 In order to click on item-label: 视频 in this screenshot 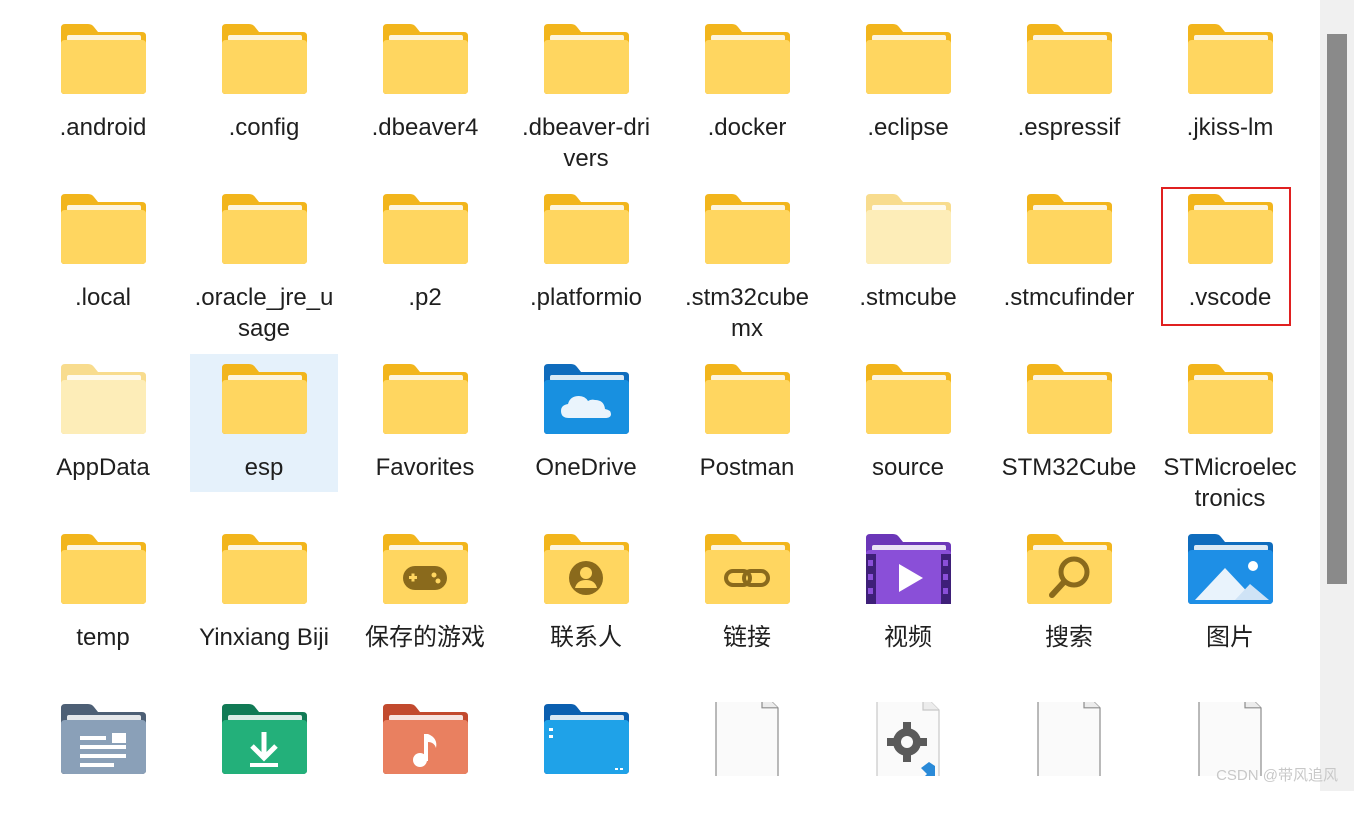, I will do `click(908, 637)`.